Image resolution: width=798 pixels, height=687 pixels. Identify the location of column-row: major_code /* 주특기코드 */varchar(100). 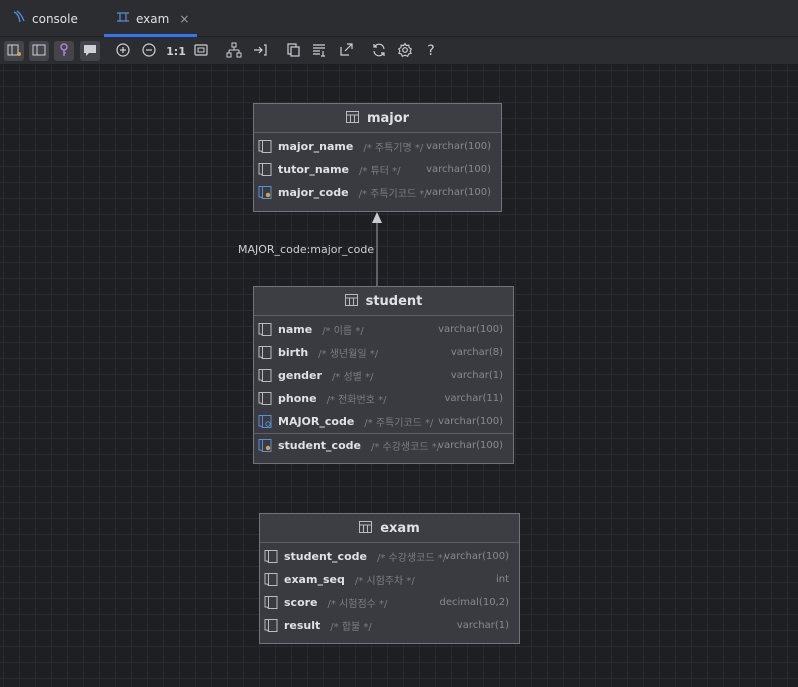
(377, 192).